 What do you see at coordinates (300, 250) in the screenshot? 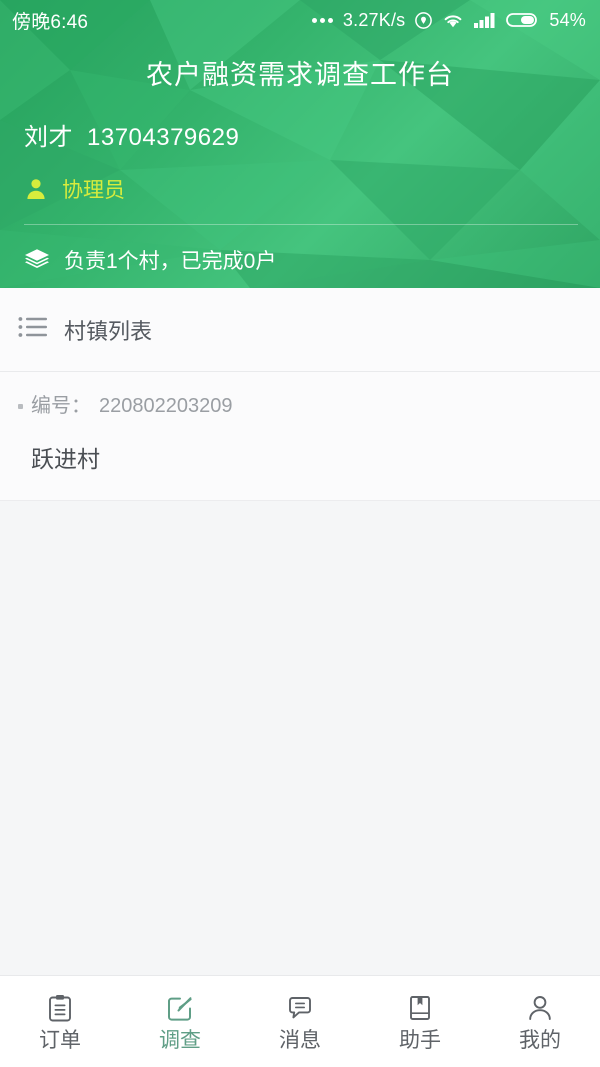
I see `assignment-summary-row: 负责1个村，已完成0户` at bounding box center [300, 250].